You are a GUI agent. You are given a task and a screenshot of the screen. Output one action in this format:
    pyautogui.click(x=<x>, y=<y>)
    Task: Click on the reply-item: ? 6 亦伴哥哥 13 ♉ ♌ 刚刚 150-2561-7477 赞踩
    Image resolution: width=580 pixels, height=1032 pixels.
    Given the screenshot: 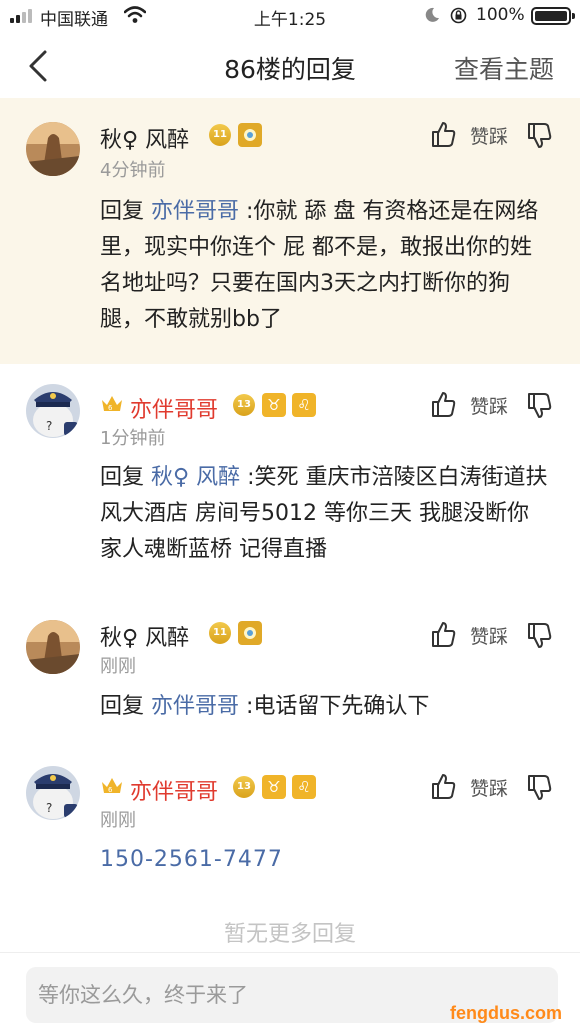 What is the action you would take?
    pyautogui.click(x=290, y=825)
    